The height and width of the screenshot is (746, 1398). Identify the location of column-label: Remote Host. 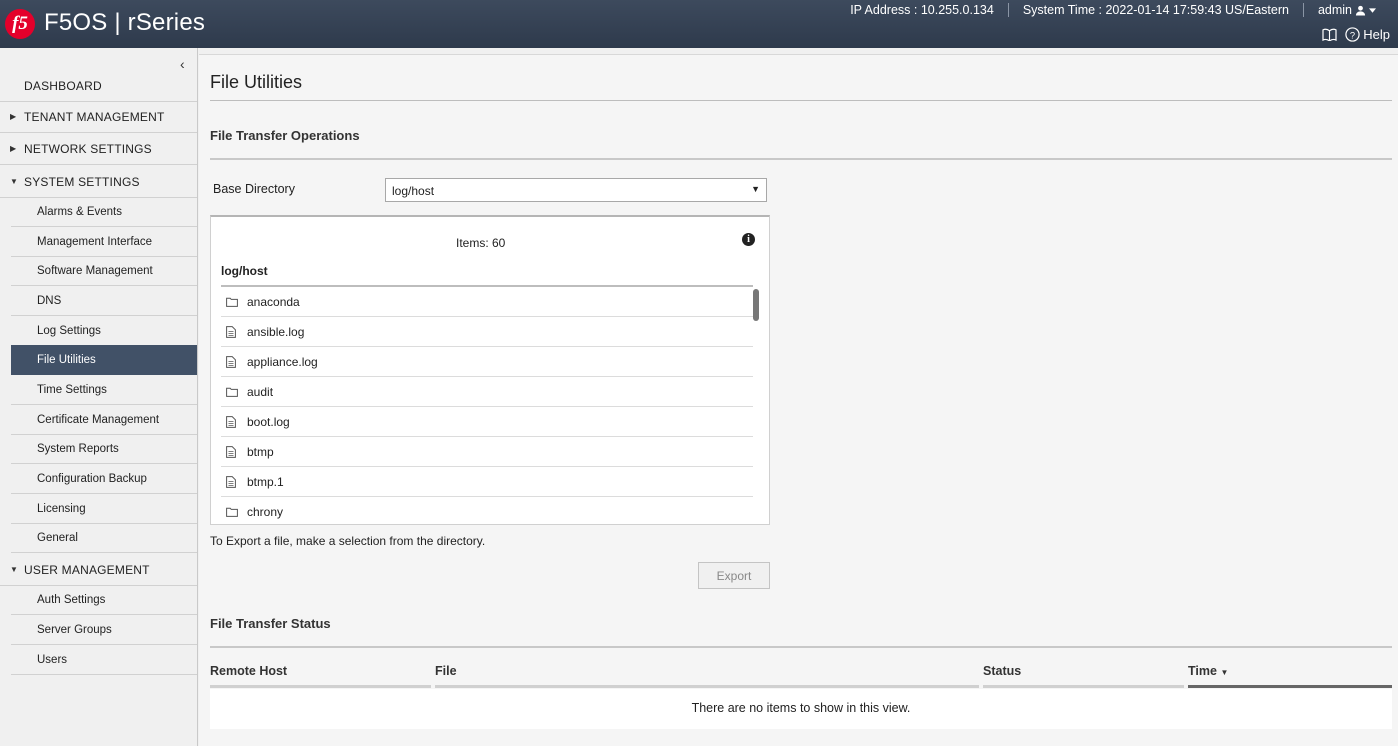
(249, 671).